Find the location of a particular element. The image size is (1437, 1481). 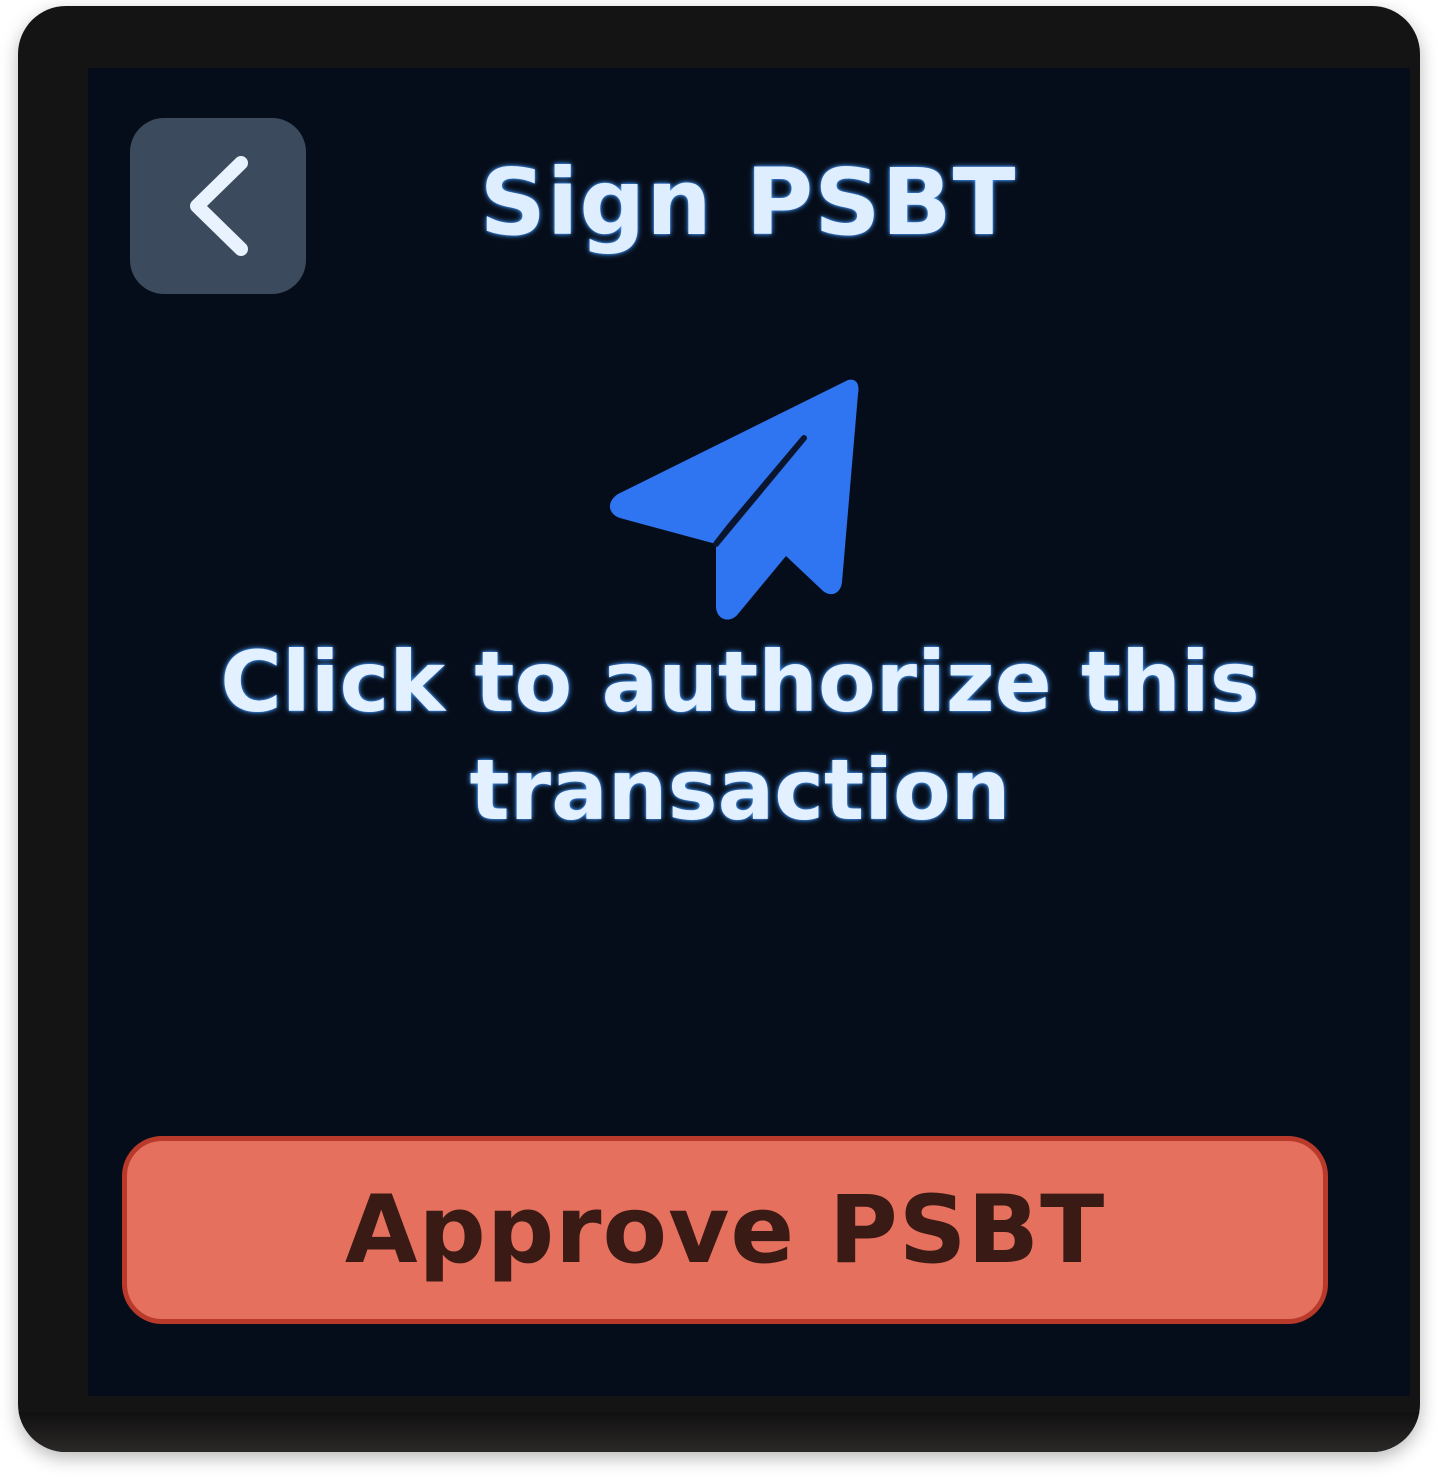

bezel-edge is located at coordinates (719, 1432).